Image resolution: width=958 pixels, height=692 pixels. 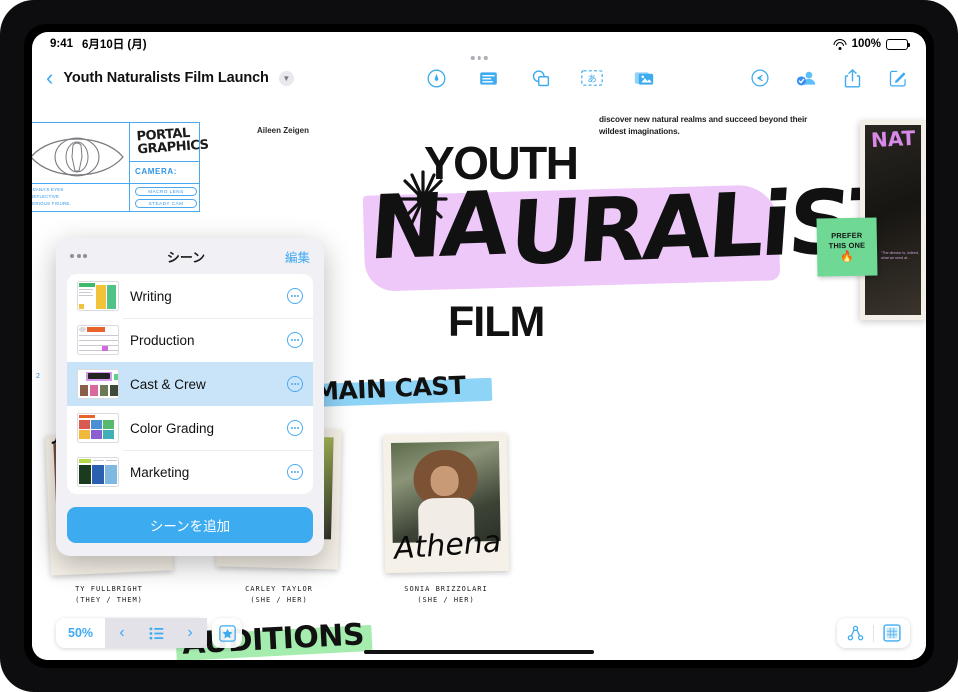 I want to click on media-tool, so click(x=644, y=78).